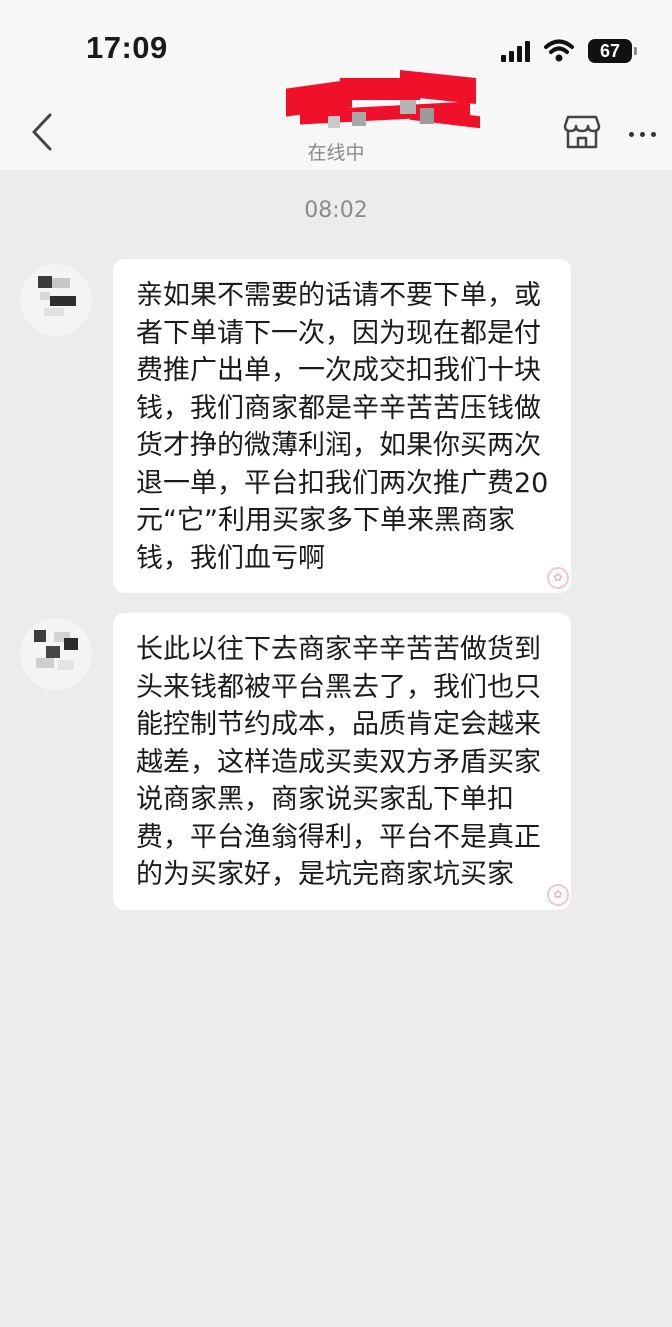 The image size is (672, 1327). Describe the element at coordinates (336, 210) in the screenshot. I see `message-timestamp: 08:02` at that location.